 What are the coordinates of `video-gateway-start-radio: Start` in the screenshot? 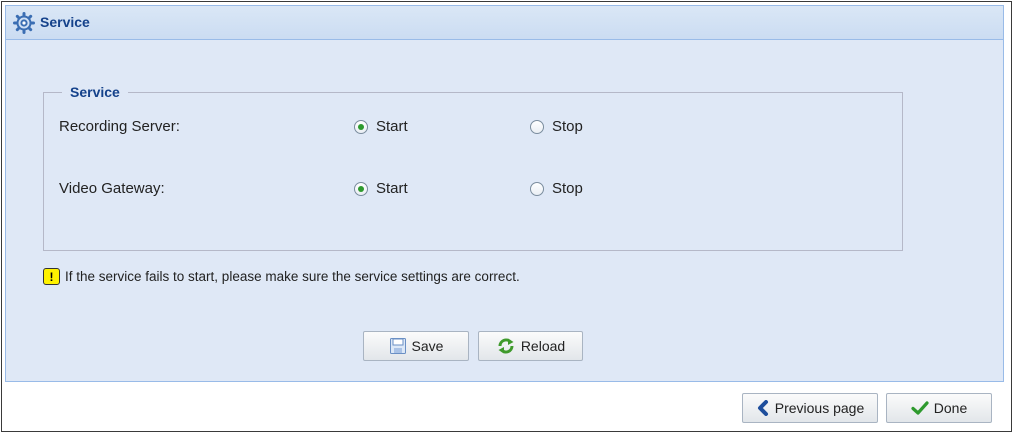 It's located at (381, 188).